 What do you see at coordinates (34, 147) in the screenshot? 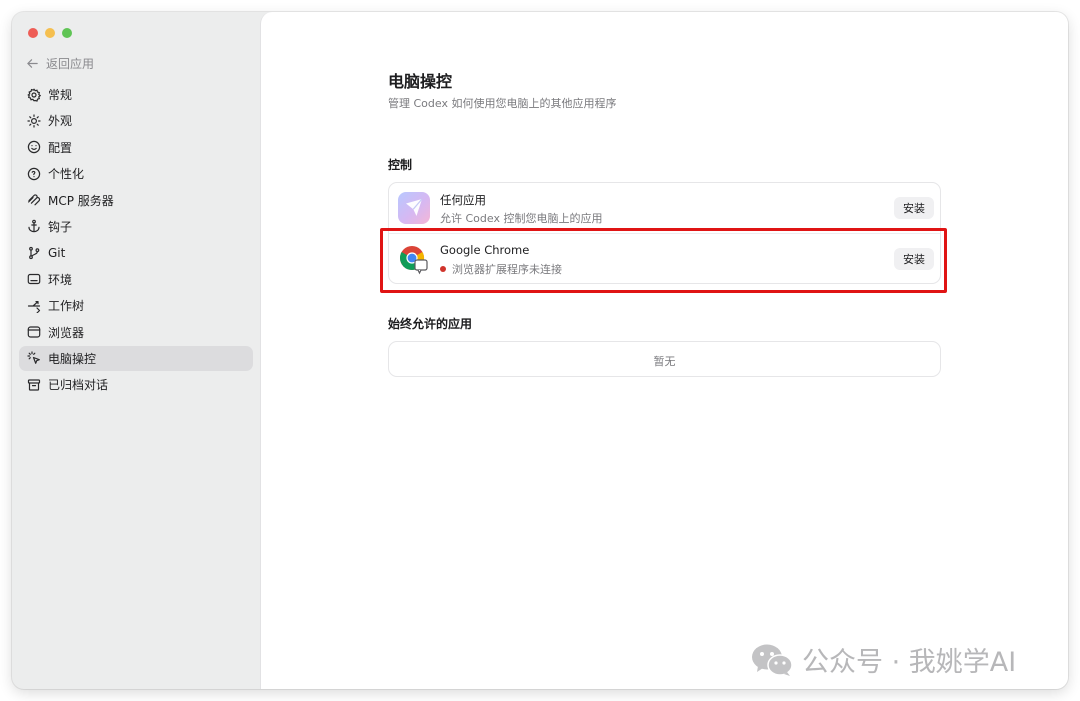
I see `config-icon` at bounding box center [34, 147].